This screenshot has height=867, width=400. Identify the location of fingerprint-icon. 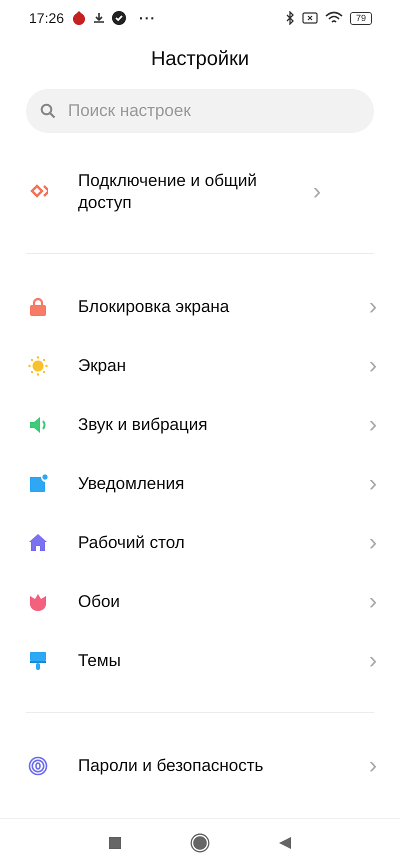
(38, 766).